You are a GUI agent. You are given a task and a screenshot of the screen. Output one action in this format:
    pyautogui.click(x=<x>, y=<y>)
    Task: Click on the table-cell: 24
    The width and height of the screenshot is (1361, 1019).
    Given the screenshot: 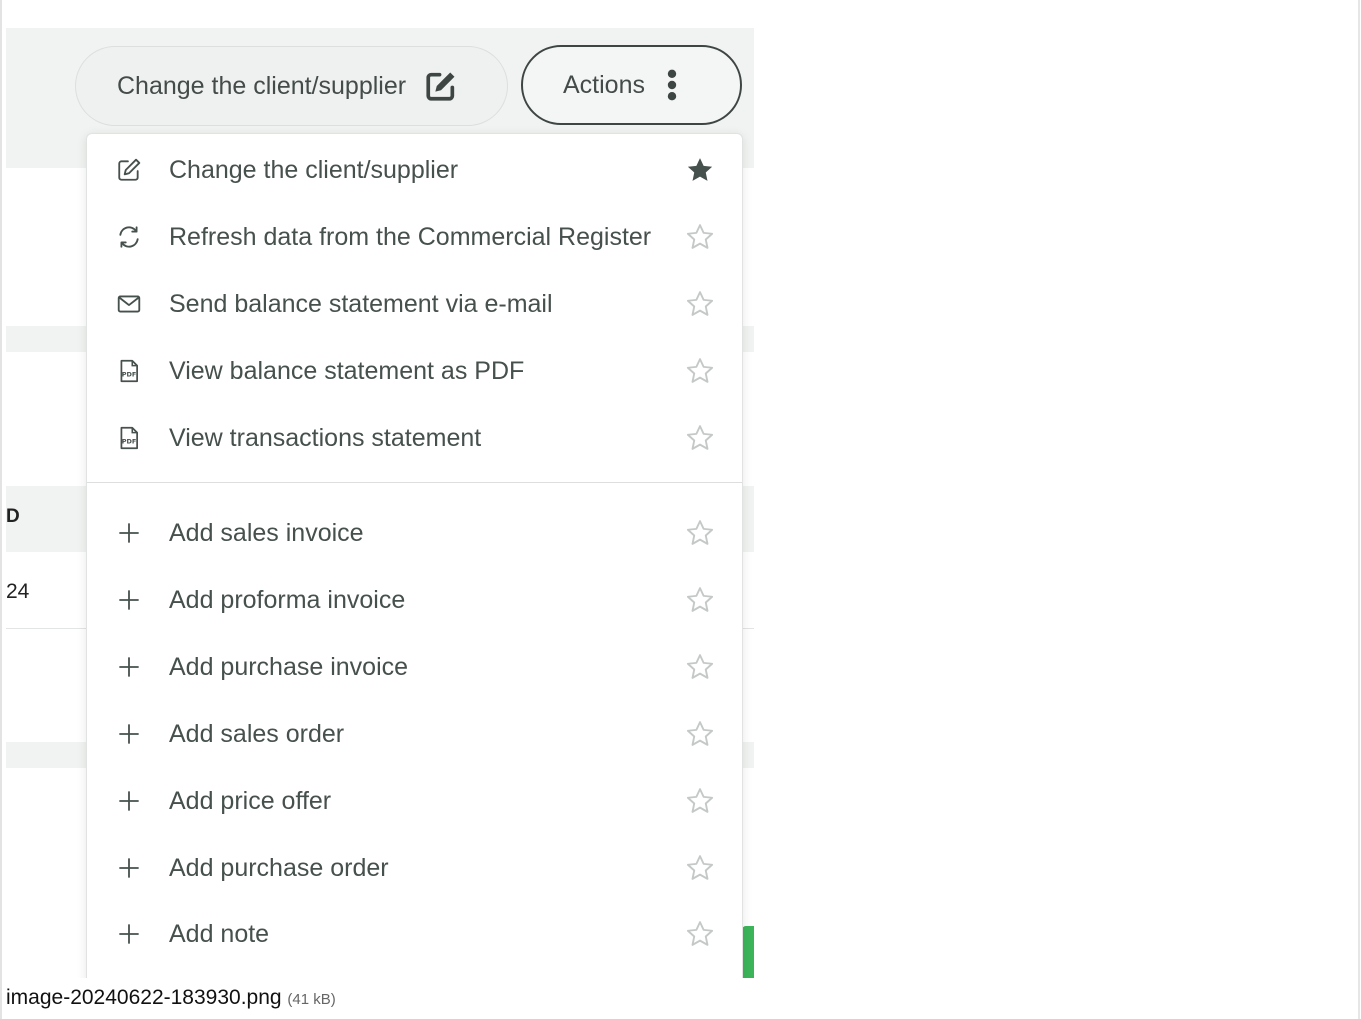 What is the action you would take?
    pyautogui.click(x=18, y=591)
    